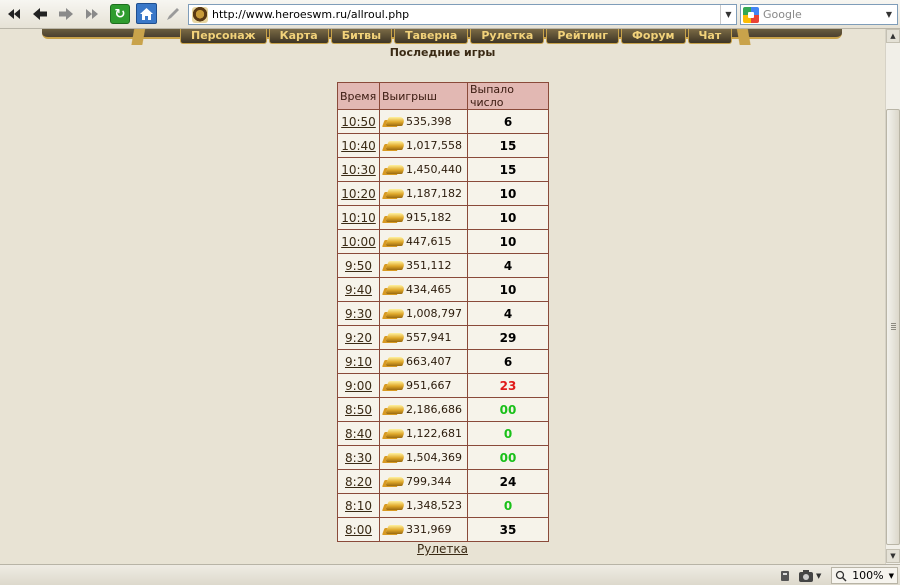 Image resolution: width=900 pixels, height=585 pixels. Describe the element at coordinates (583, 36) in the screenshot. I see `nav-item-rating: Рейтинг` at that location.